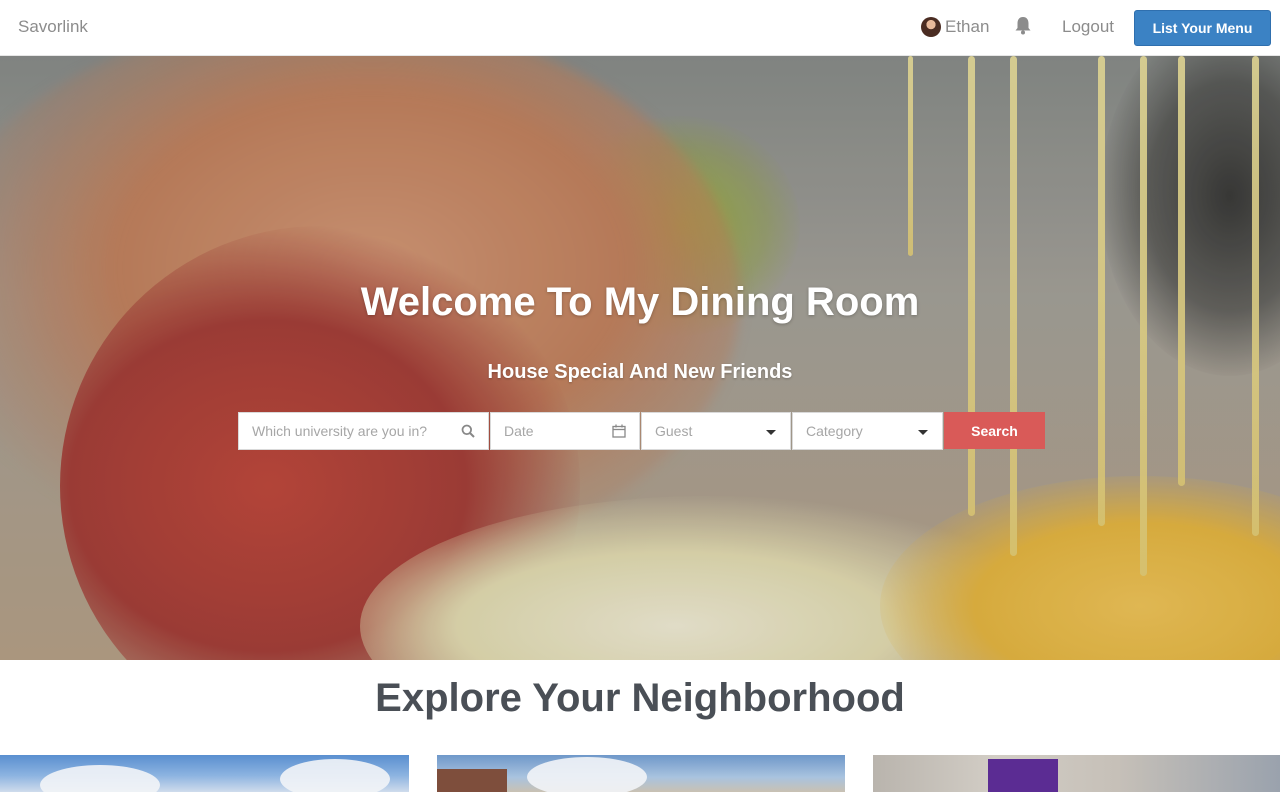 The image size is (1280, 792). What do you see at coordinates (340, 431) in the screenshot?
I see `university-placeholder: Which university are you in?` at bounding box center [340, 431].